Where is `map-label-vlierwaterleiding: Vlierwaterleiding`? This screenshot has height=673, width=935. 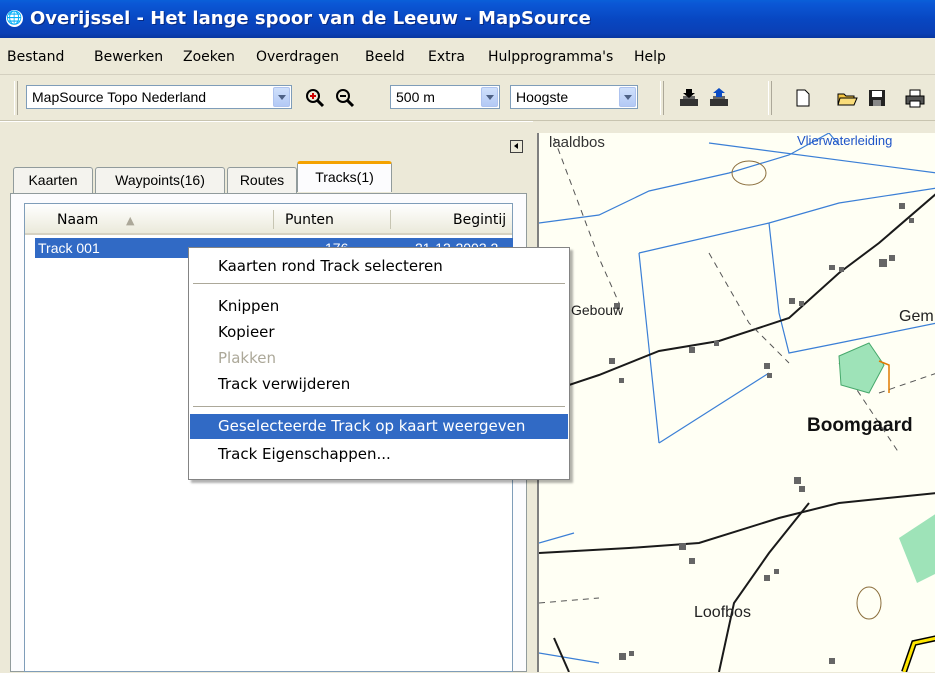
map-label-vlierwaterleiding: Vlierwaterleiding is located at coordinates (844, 140).